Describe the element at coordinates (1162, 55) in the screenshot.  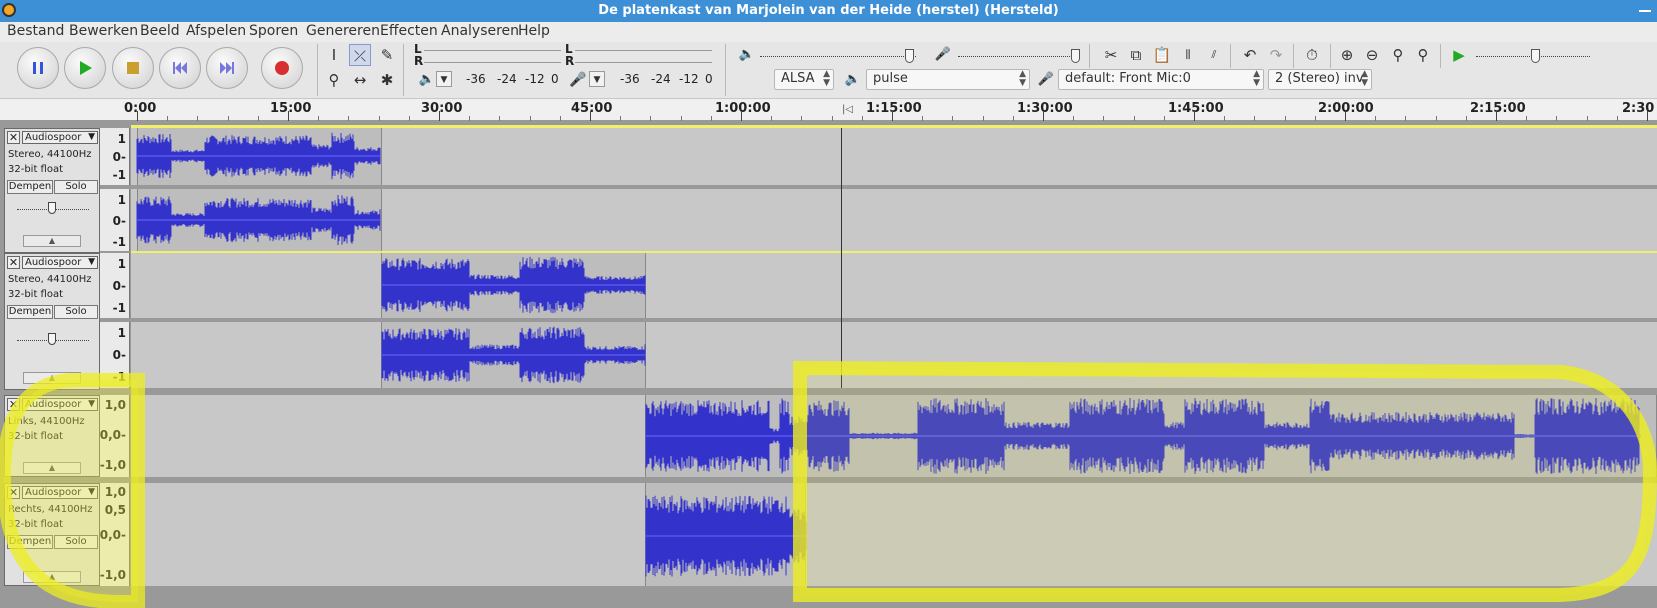
I see `paste-icon: 📋` at that location.